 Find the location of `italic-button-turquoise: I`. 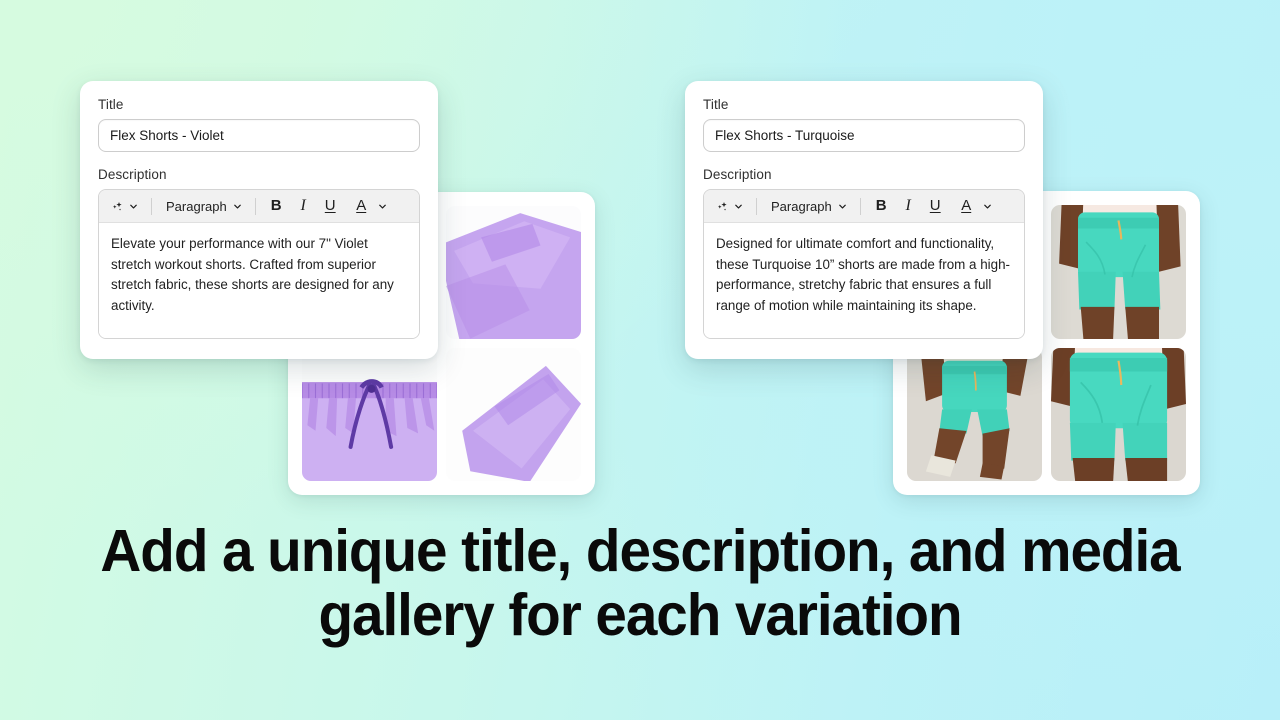

italic-button-turquoise: I is located at coordinates (908, 206).